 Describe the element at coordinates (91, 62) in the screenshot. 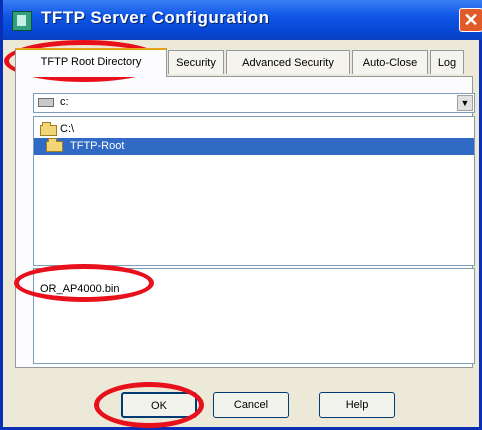

I see `tab-tftp-root-directory: TFTP Root Directory` at that location.